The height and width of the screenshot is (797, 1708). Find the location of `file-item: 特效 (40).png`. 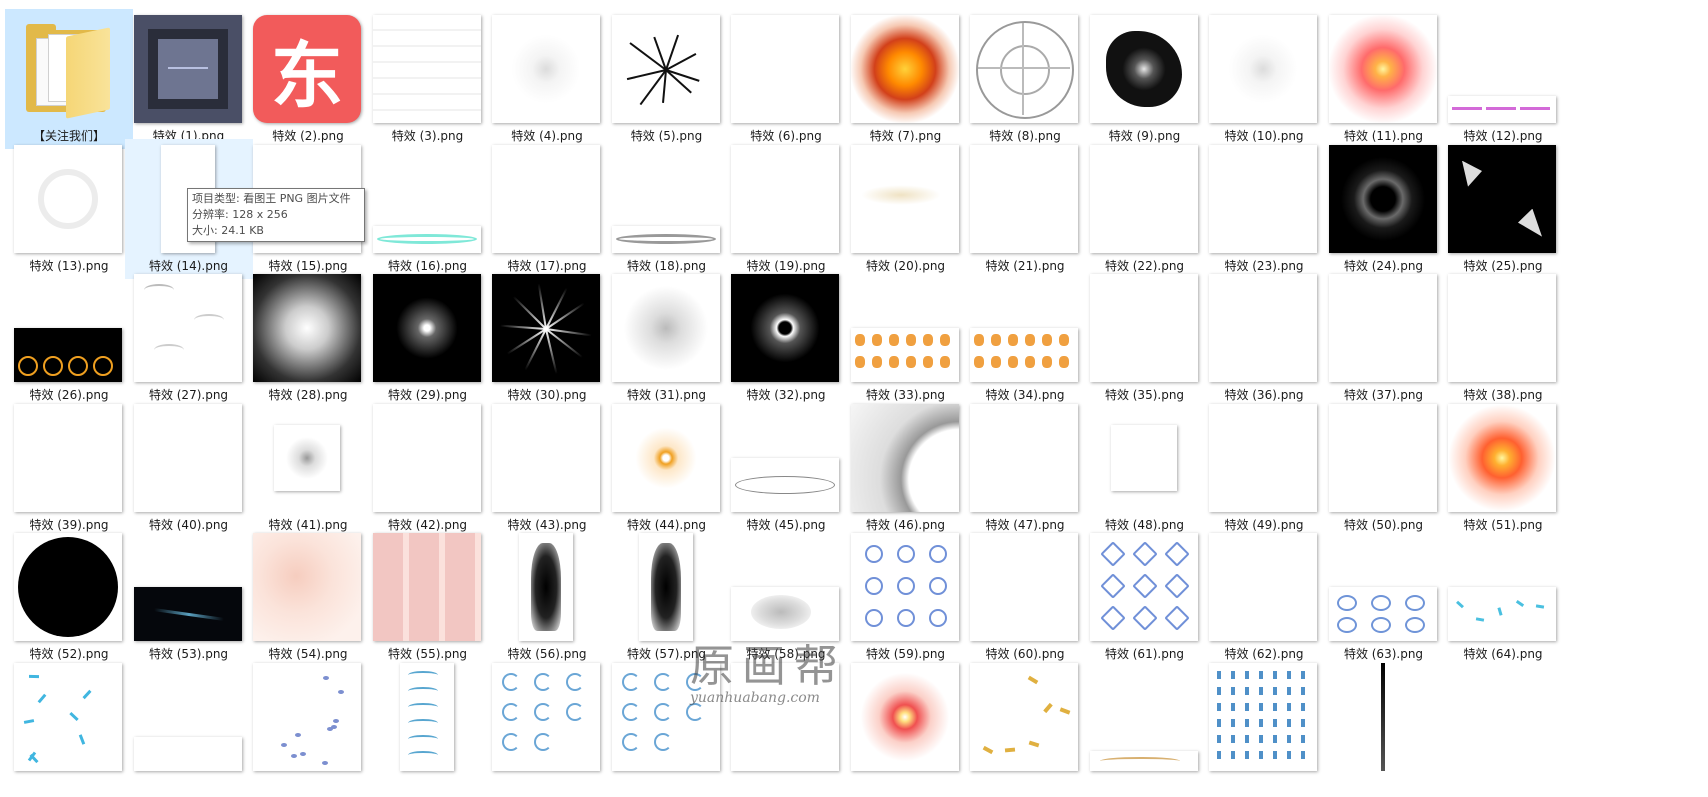

file-item: 特效 (40).png is located at coordinates (189, 468).